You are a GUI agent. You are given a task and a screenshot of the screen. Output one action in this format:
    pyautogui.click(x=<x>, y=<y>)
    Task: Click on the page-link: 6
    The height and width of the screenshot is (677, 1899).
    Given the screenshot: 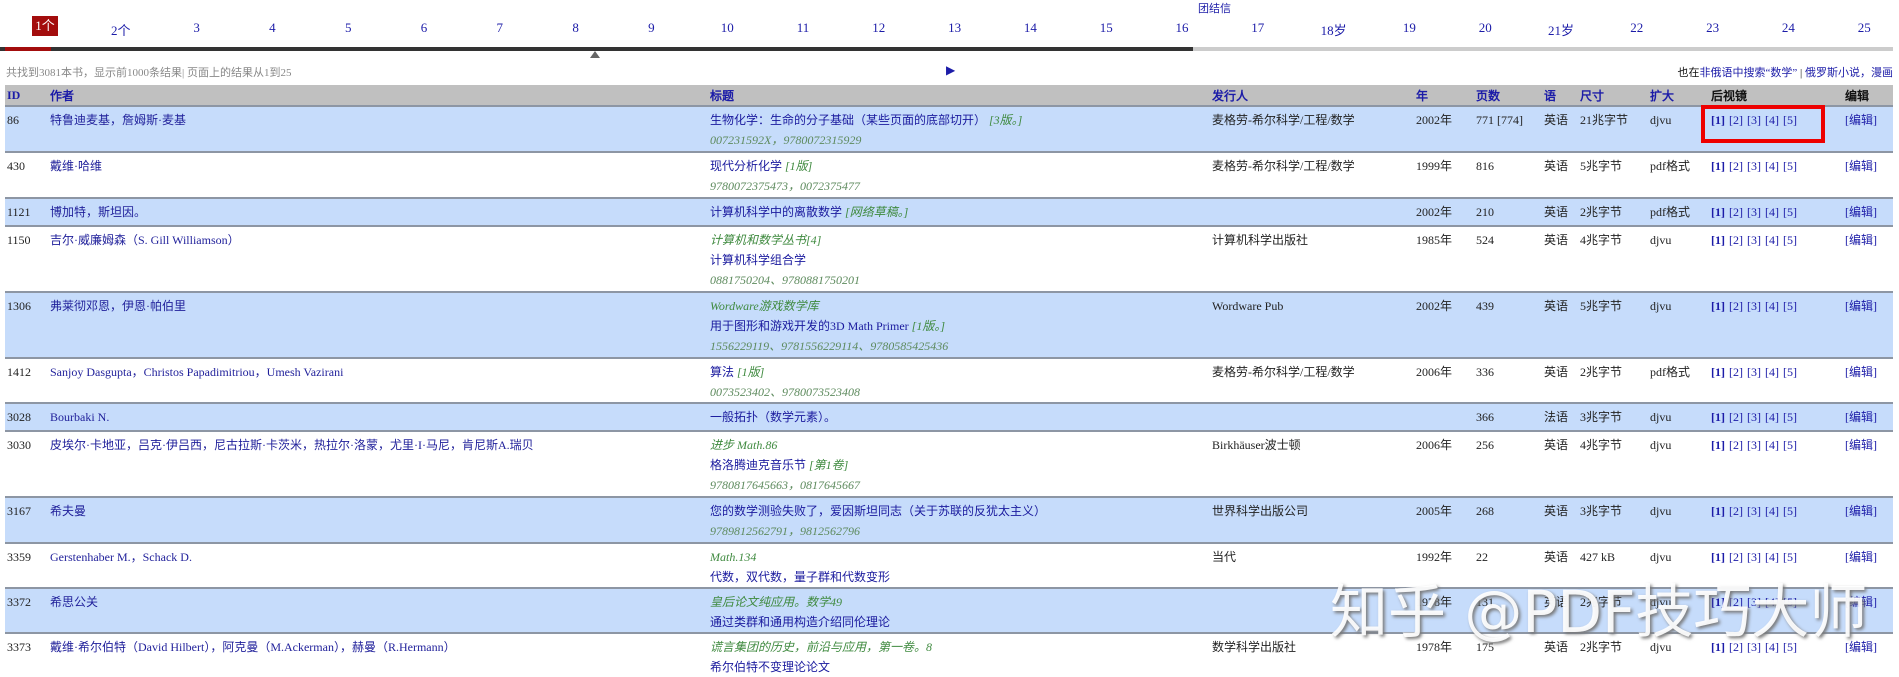 What is the action you would take?
    pyautogui.click(x=424, y=28)
    